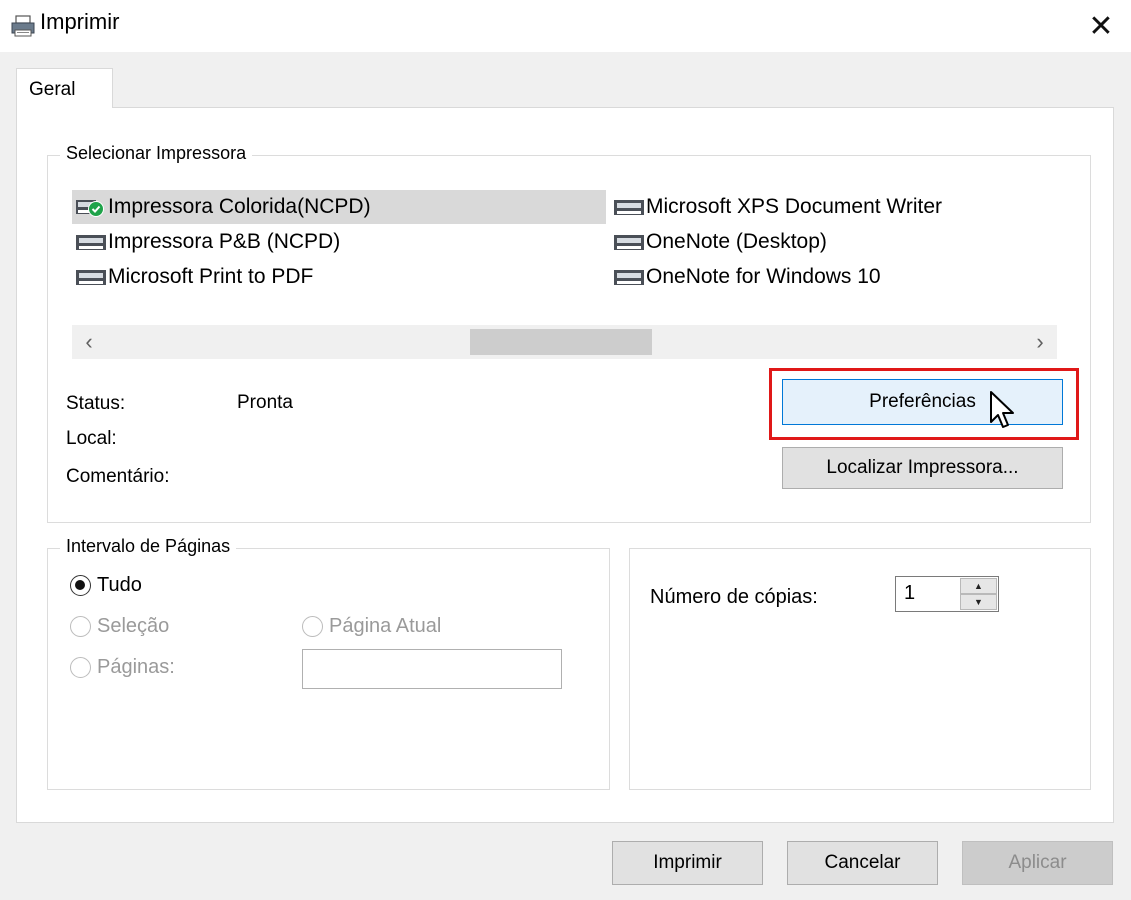  I want to click on printer-item-onenote-win10: OneNote for Windows 10, so click(745, 277).